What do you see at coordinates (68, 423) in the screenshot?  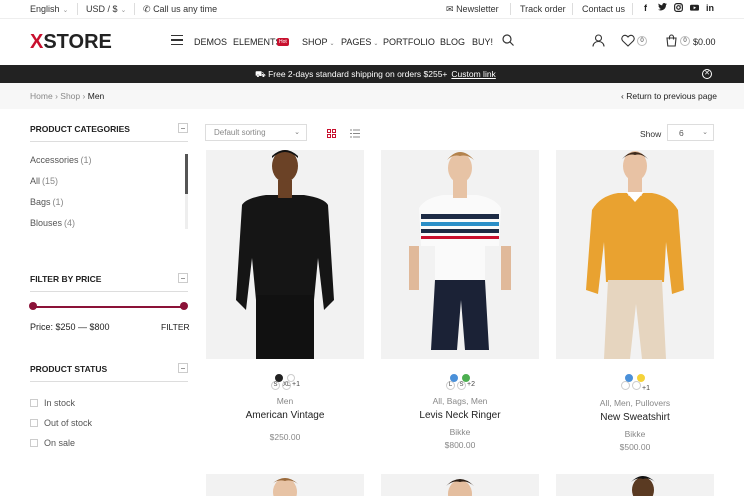 I see `status-label: Out of stock` at bounding box center [68, 423].